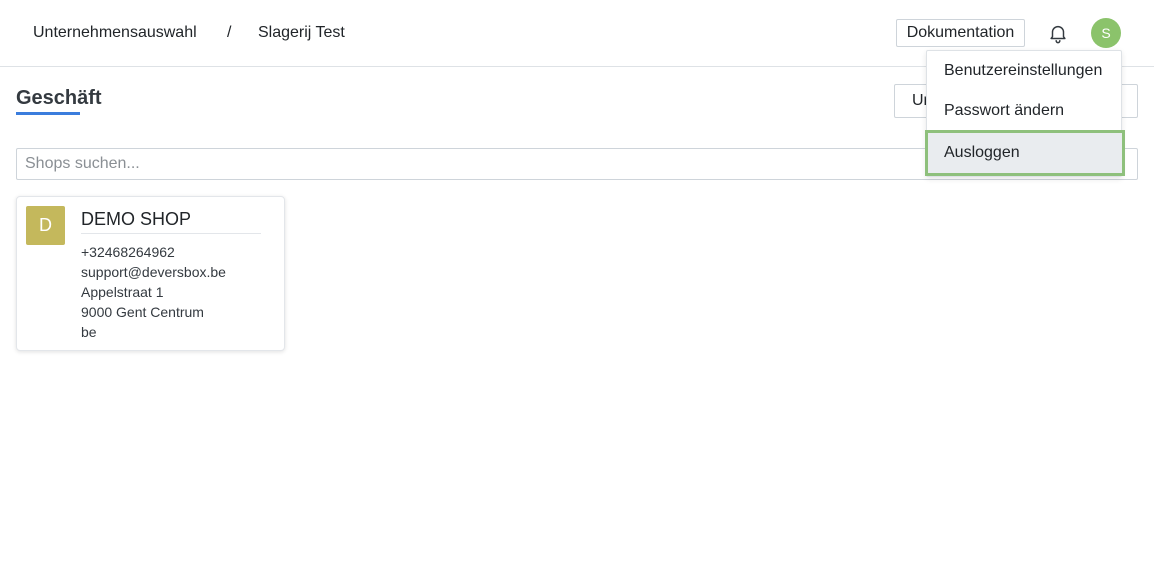  What do you see at coordinates (45, 225) in the screenshot?
I see `shop-initial-badge: D` at bounding box center [45, 225].